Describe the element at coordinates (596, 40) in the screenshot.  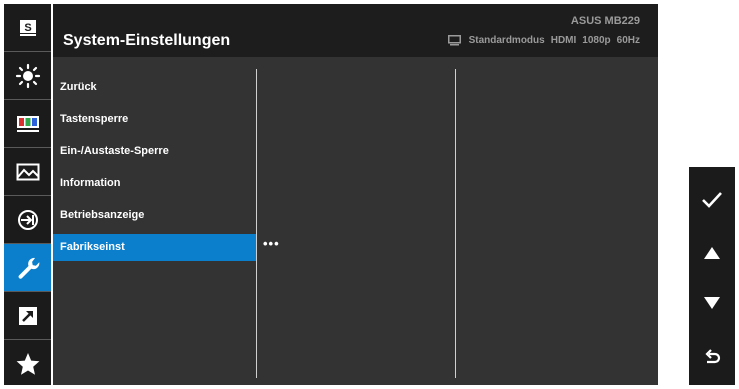
I see `status-resolution: 1080p` at that location.